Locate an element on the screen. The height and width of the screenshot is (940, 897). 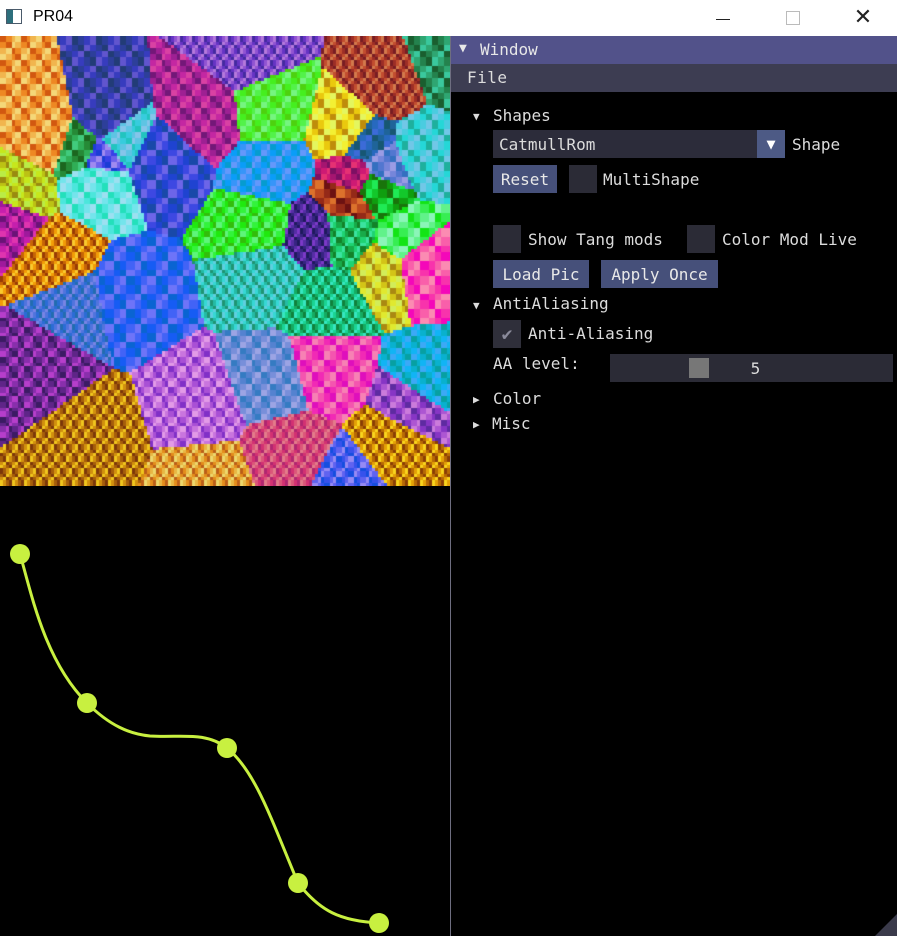
maximize-icon is located at coordinates (793, 18).